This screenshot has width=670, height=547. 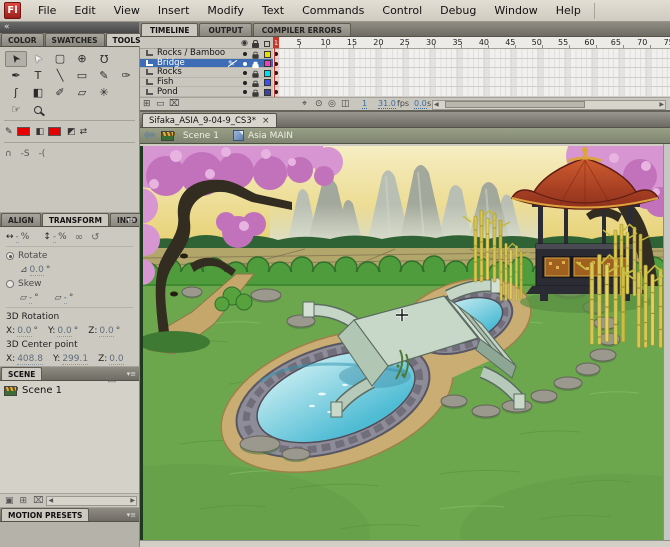 What do you see at coordinates (10, 284) in the screenshot?
I see `skew-radio` at bounding box center [10, 284].